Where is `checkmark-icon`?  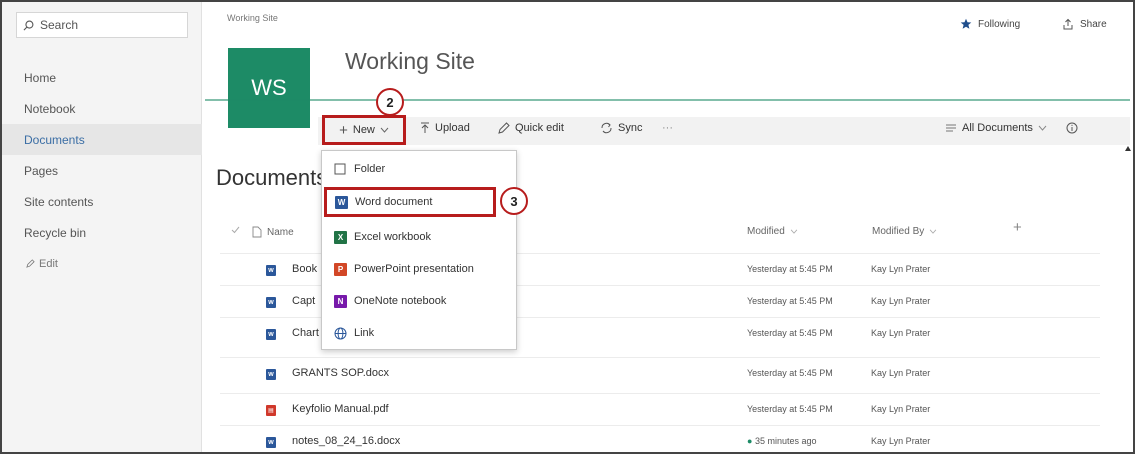 checkmark-icon is located at coordinates (235, 230).